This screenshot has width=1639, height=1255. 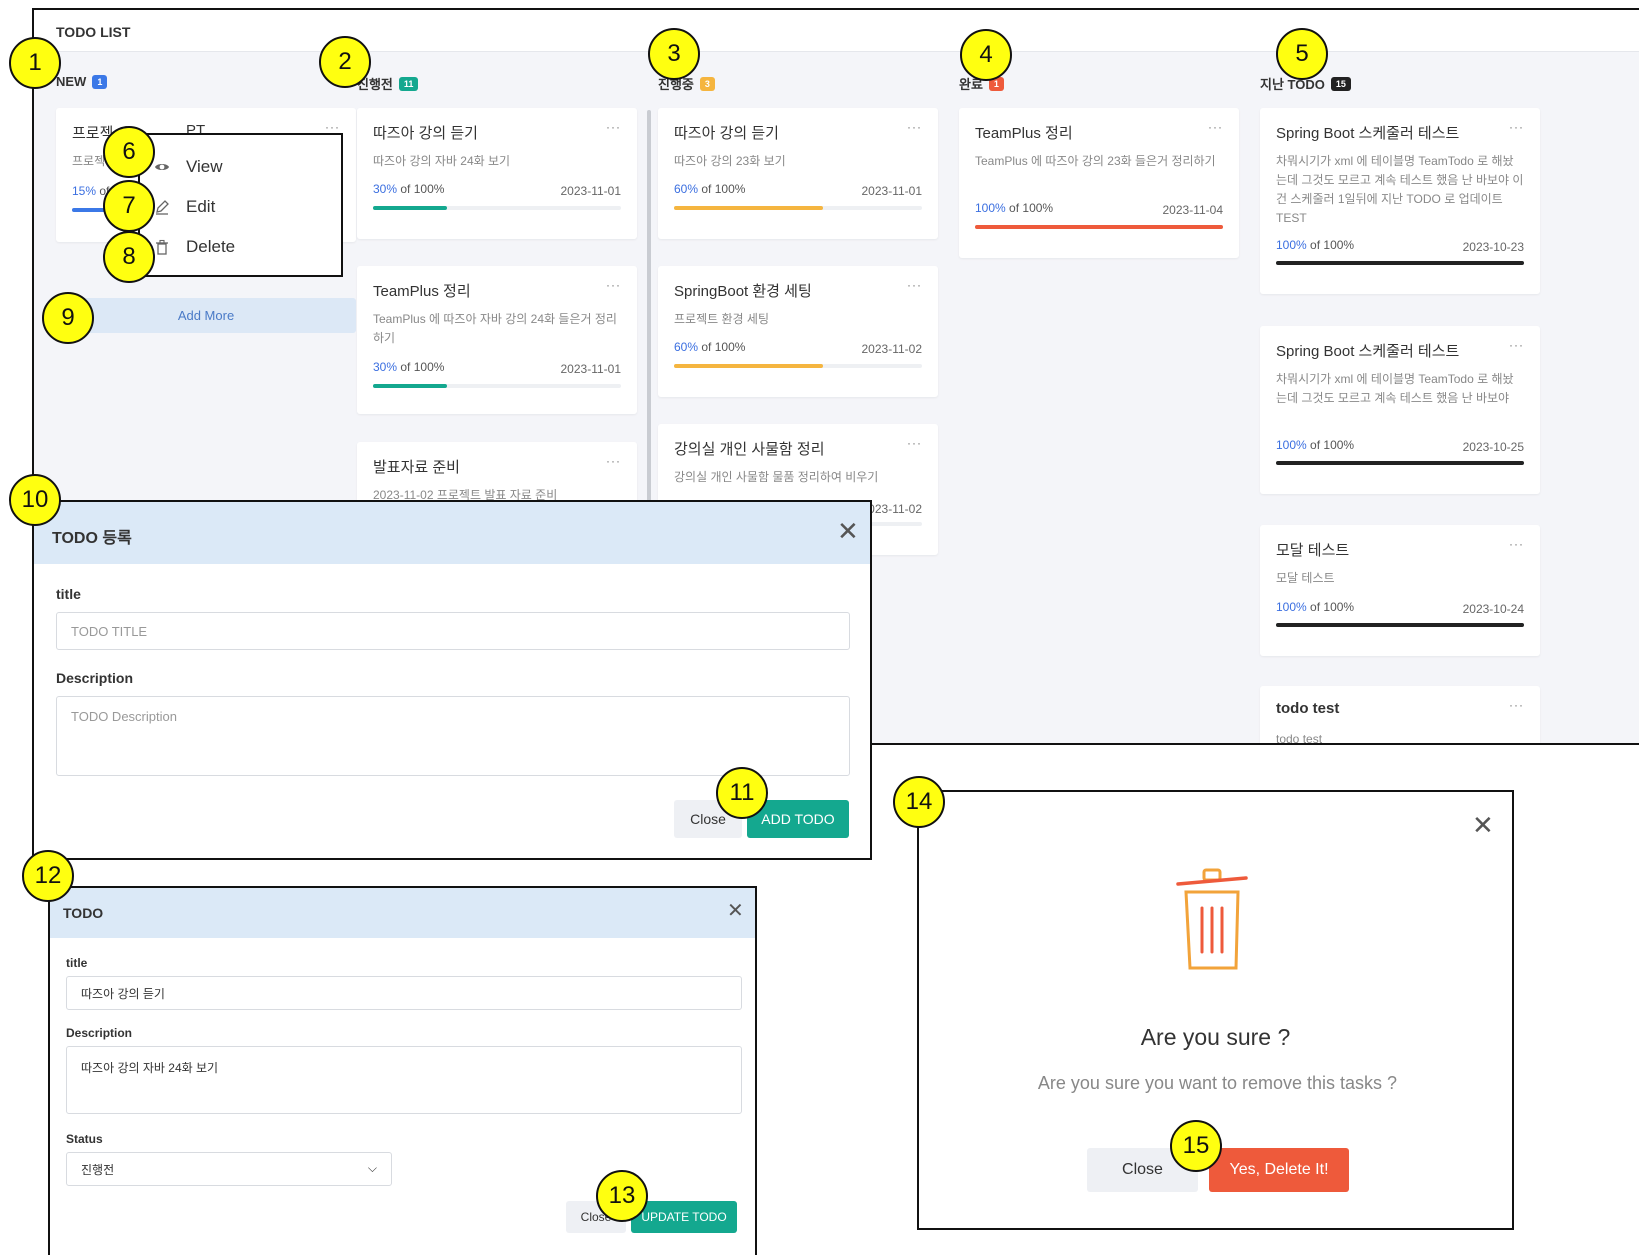 What do you see at coordinates (404, 993) in the screenshot?
I see `title-input: 따즈아 강의 듣기` at bounding box center [404, 993].